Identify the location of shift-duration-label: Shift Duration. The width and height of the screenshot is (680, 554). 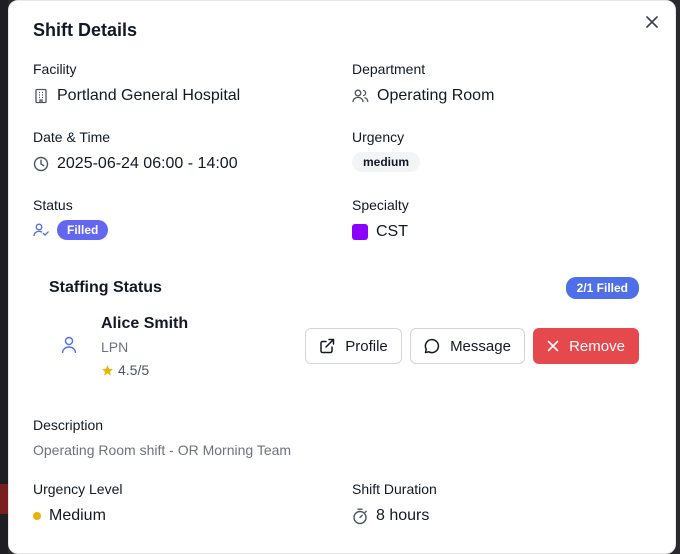
(394, 489).